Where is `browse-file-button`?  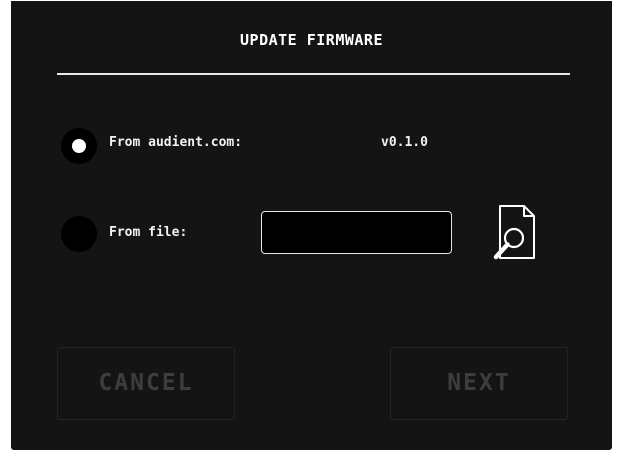
browse-file-button is located at coordinates (510, 234).